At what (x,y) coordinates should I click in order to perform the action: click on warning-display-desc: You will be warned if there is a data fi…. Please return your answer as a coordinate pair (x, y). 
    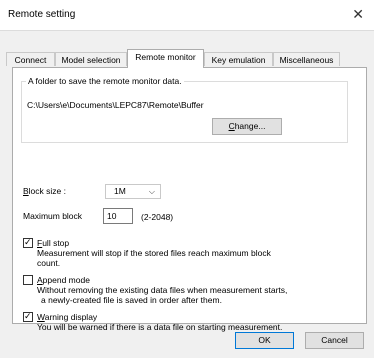
    Looking at the image, I should click on (160, 327).